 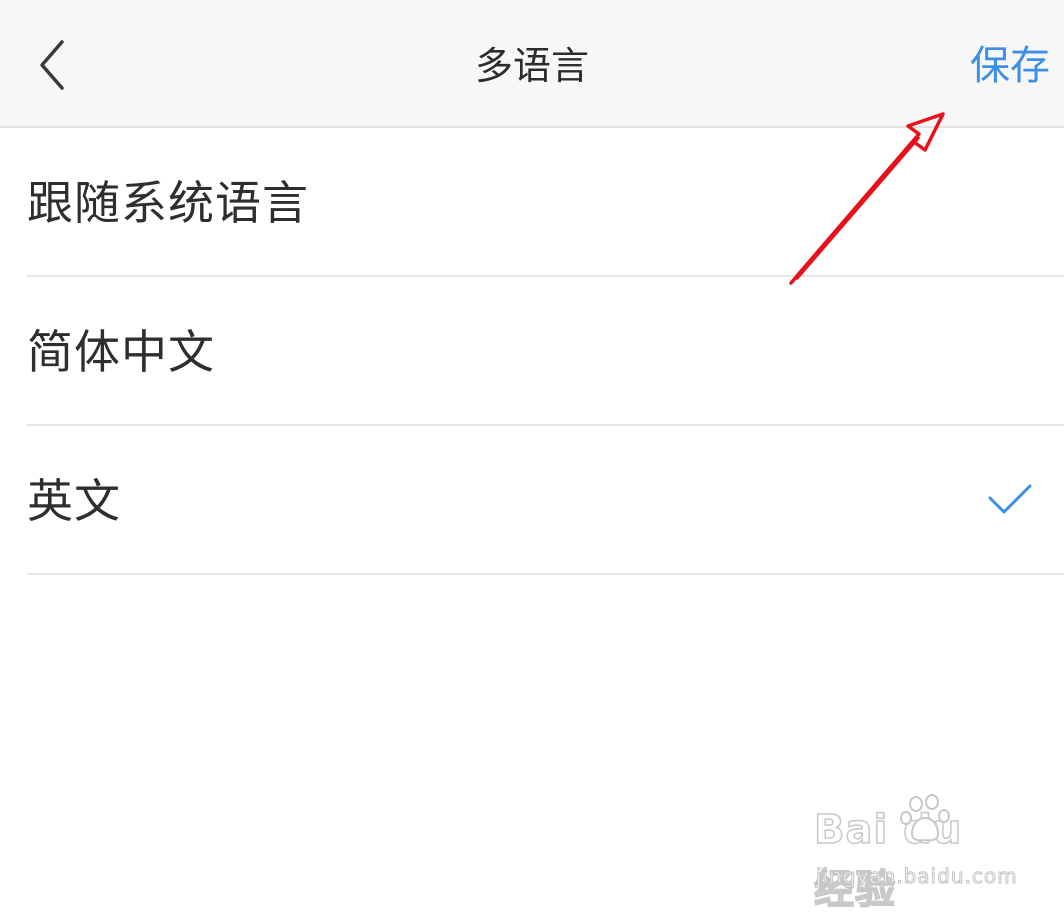 I want to click on paw-icon, so click(x=925, y=818).